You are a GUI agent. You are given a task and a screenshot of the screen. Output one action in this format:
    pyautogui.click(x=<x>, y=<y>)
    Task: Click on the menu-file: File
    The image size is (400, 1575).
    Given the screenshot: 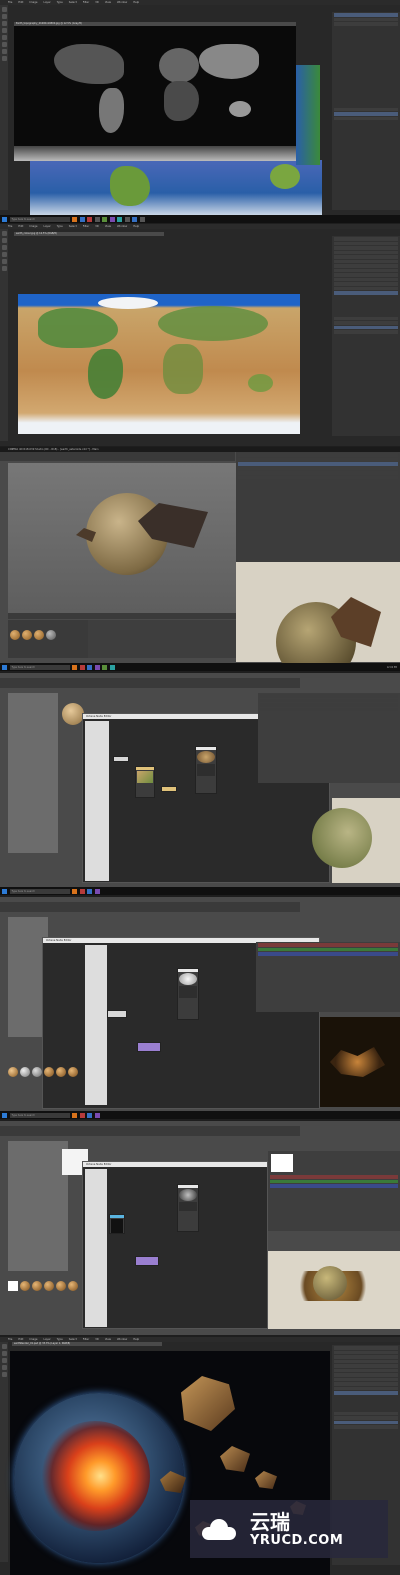 What is the action you would take?
    pyautogui.click(x=10, y=226)
    